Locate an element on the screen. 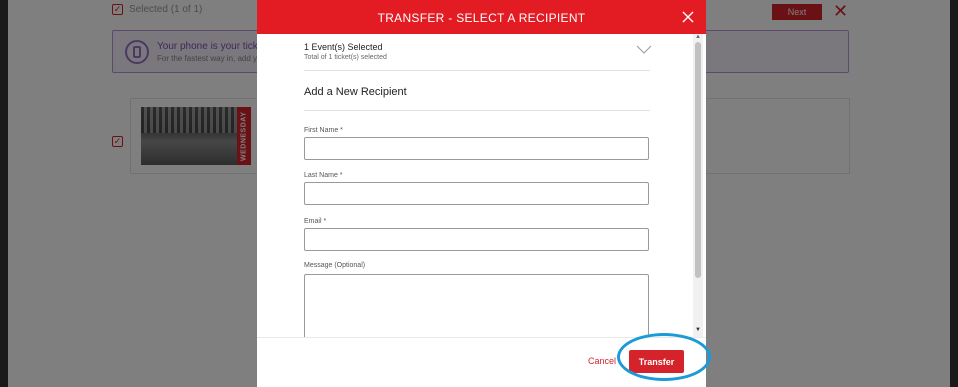 The width and height of the screenshot is (958, 387). email-label: Email * is located at coordinates (315, 221).